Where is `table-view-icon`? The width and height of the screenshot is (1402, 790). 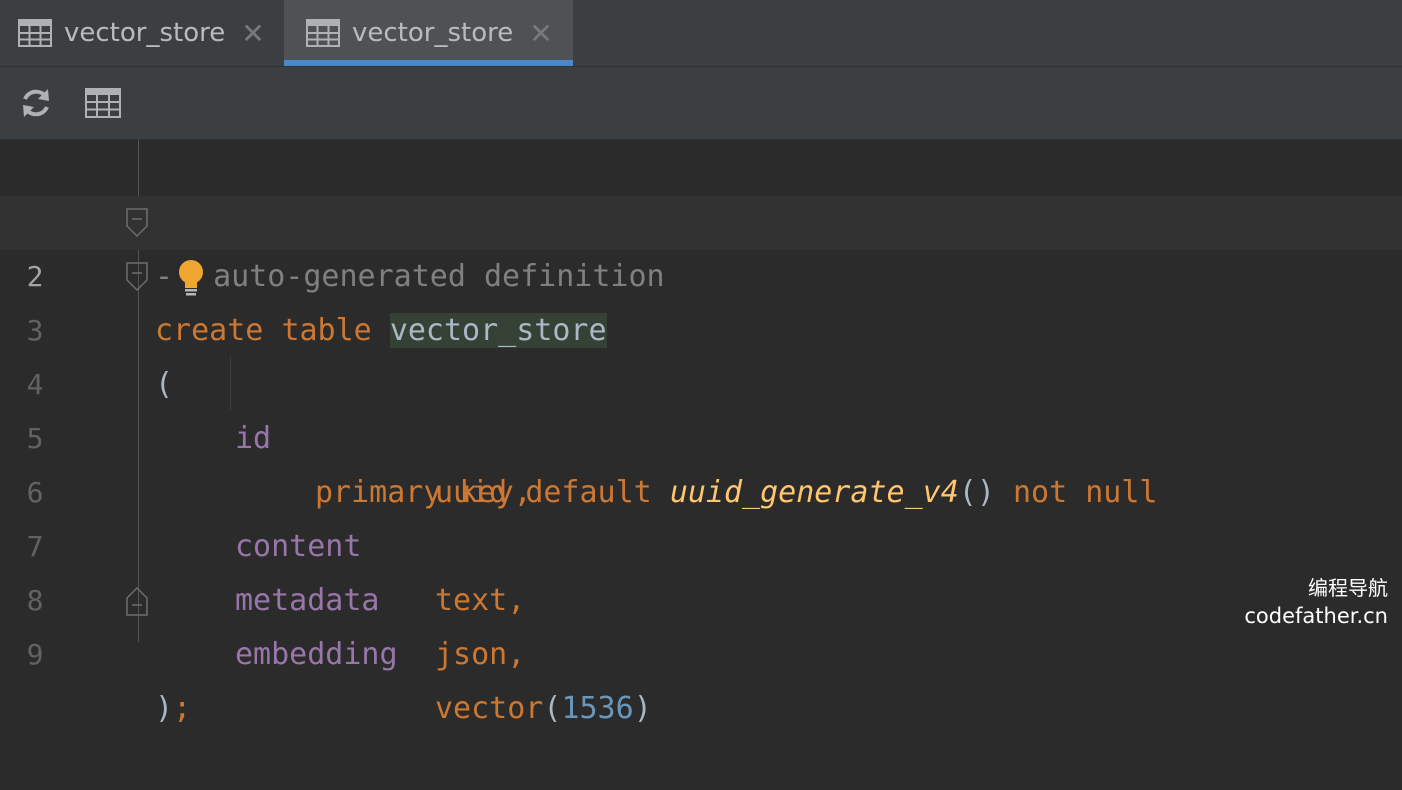
table-view-icon is located at coordinates (103, 103).